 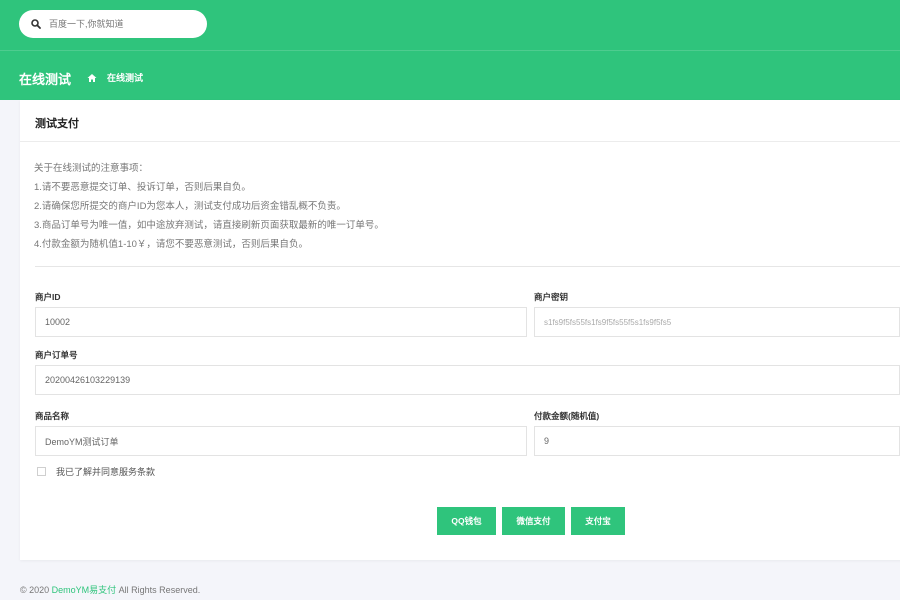 I want to click on footer: © 2020 DemoYM易支付 All Rights Reserved., so click(x=110, y=589).